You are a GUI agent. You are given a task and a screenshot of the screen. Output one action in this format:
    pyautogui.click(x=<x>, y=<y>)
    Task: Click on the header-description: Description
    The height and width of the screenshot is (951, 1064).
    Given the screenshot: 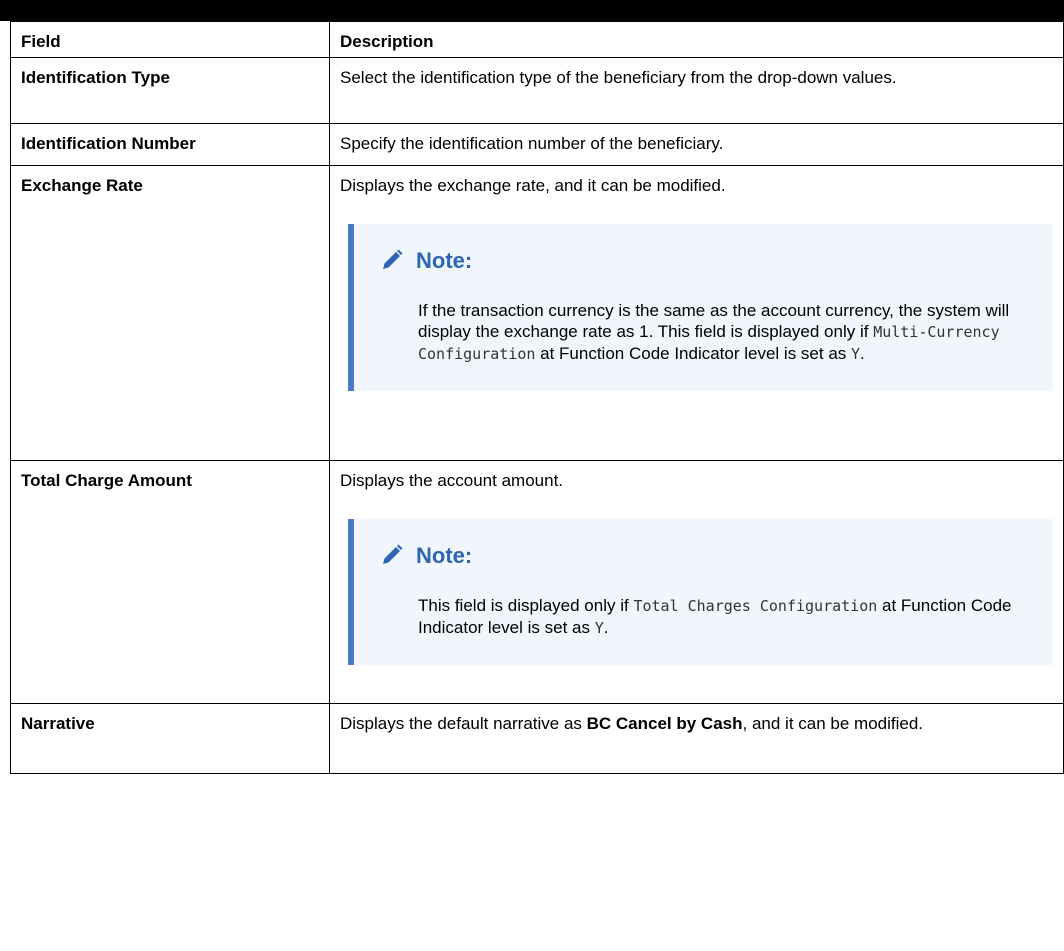 What is the action you would take?
    pyautogui.click(x=696, y=39)
    